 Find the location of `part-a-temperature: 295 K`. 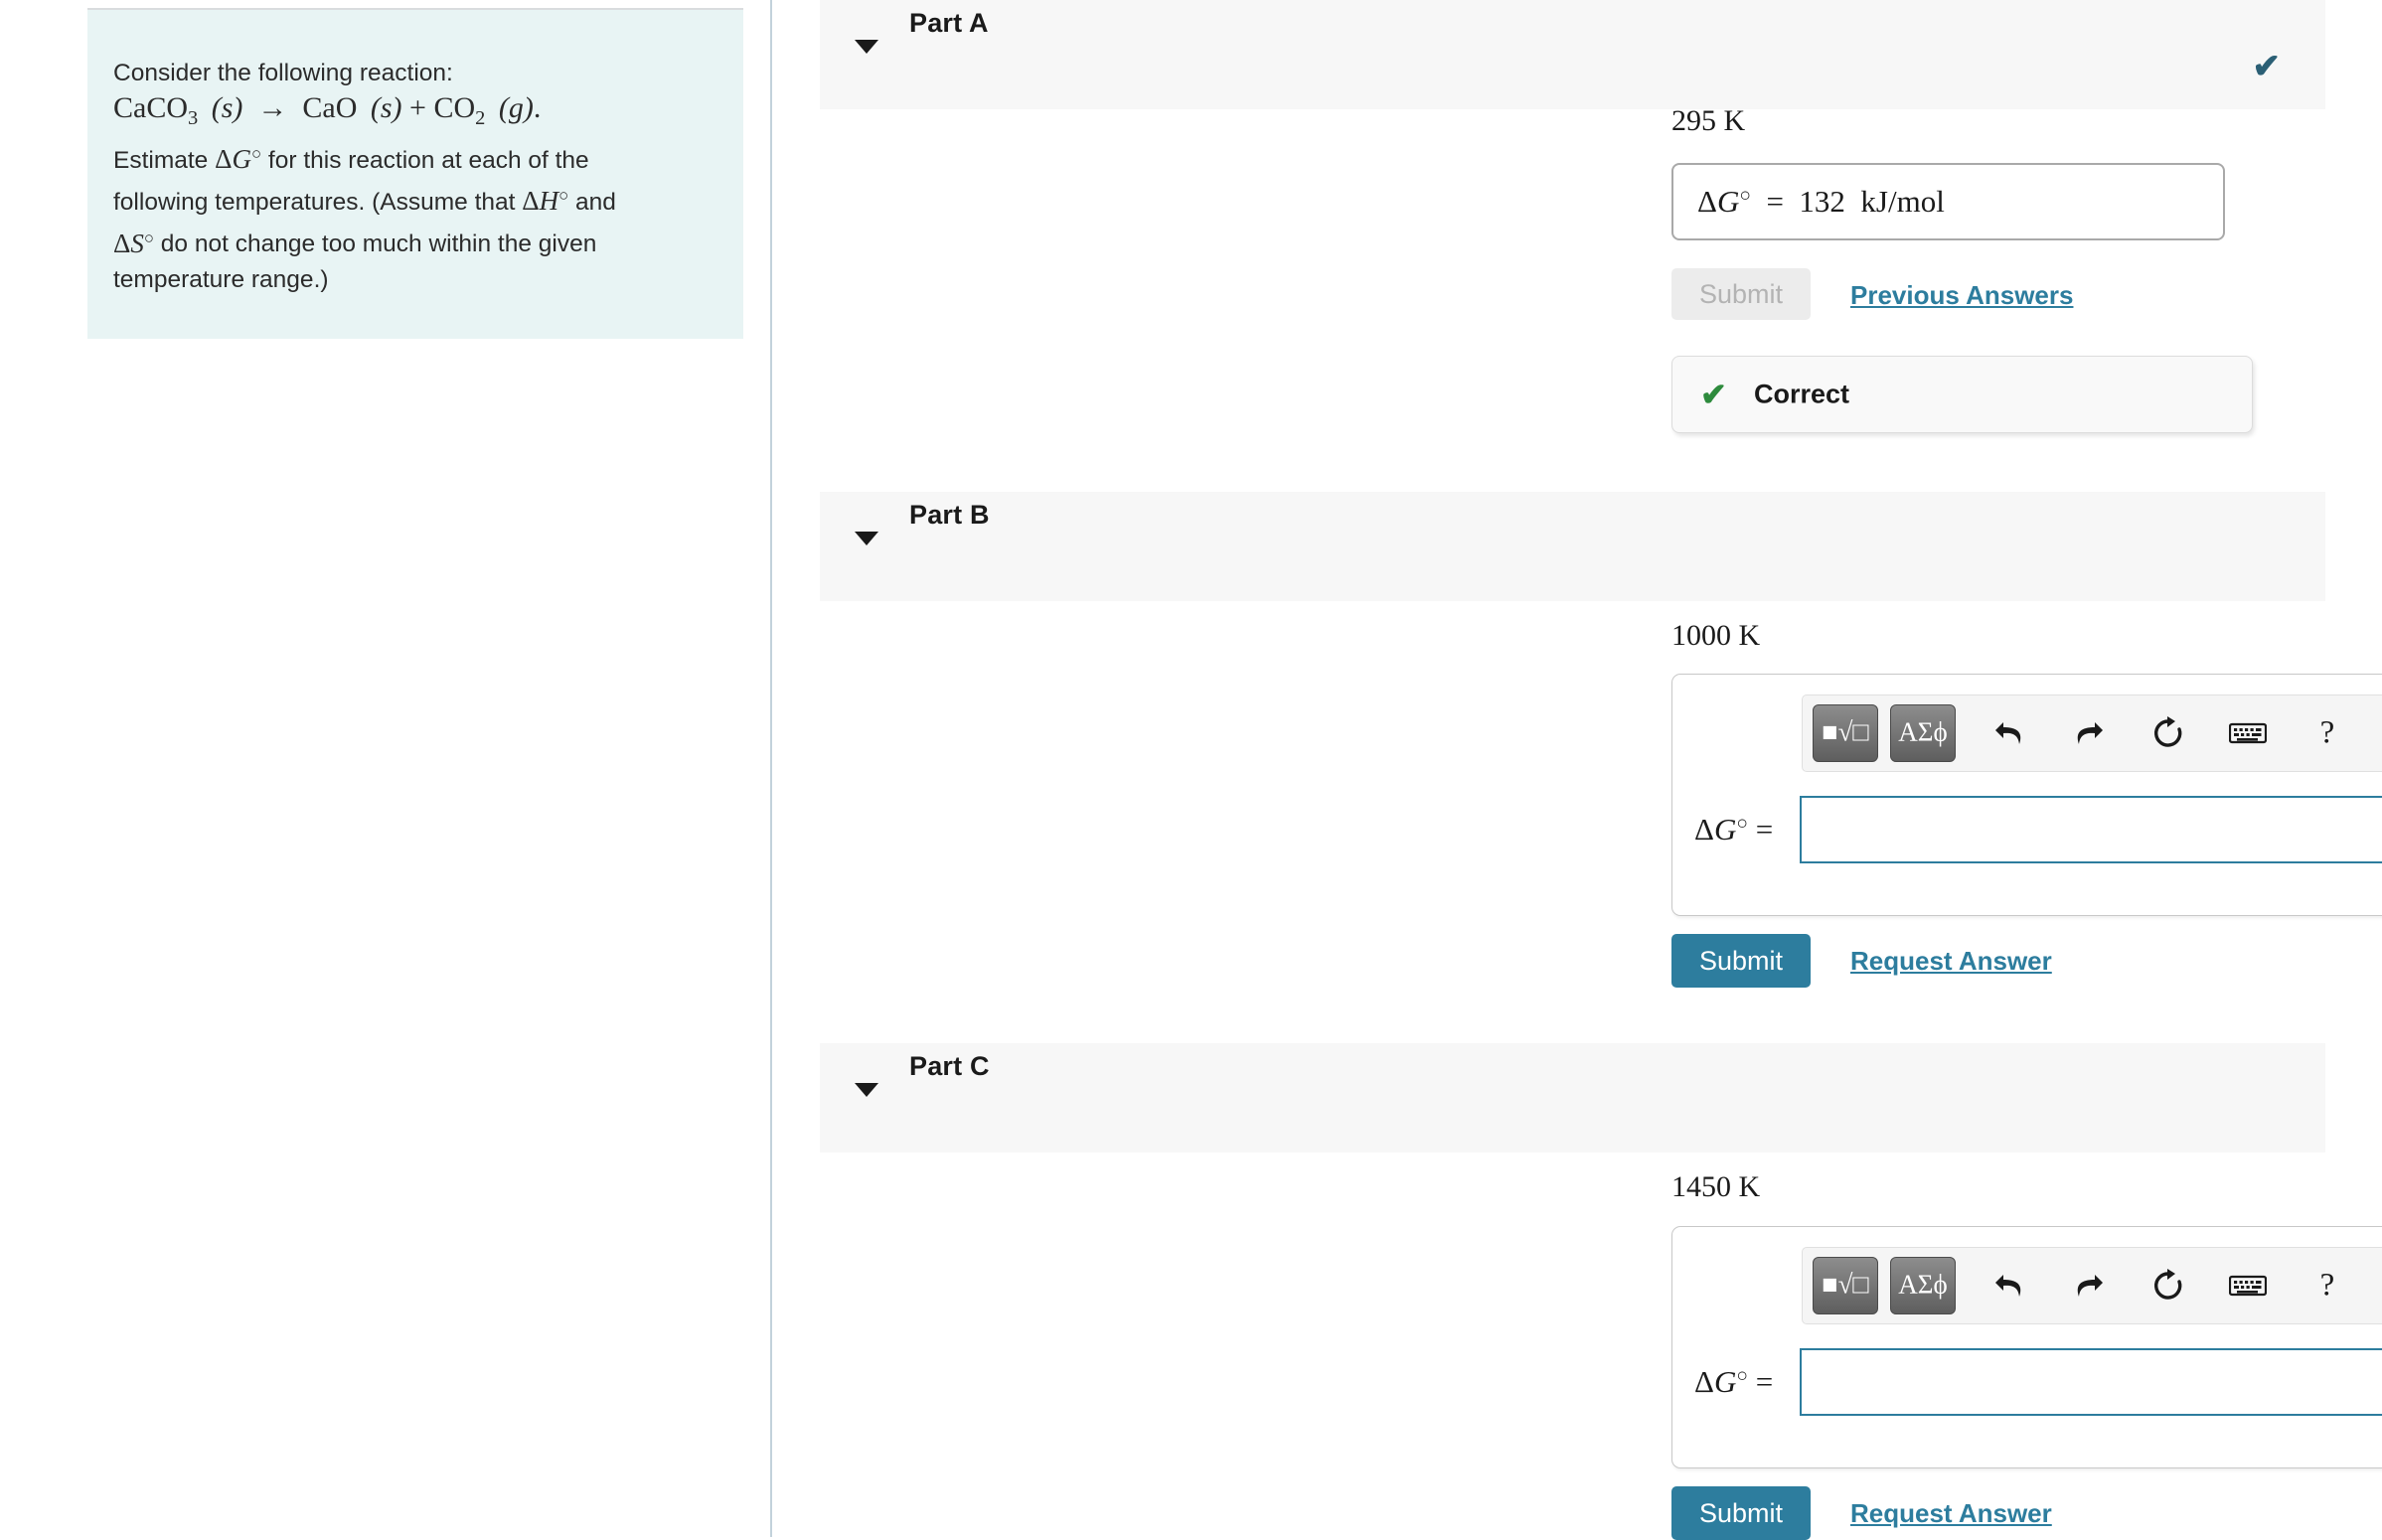

part-a-temperature: 295 K is located at coordinates (1708, 120).